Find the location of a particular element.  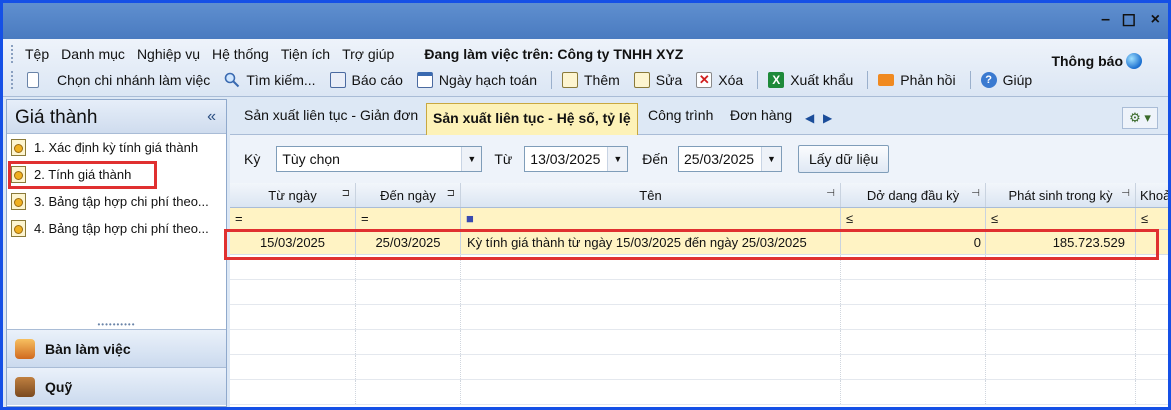

add-button: Thêm is located at coordinates (591, 80).